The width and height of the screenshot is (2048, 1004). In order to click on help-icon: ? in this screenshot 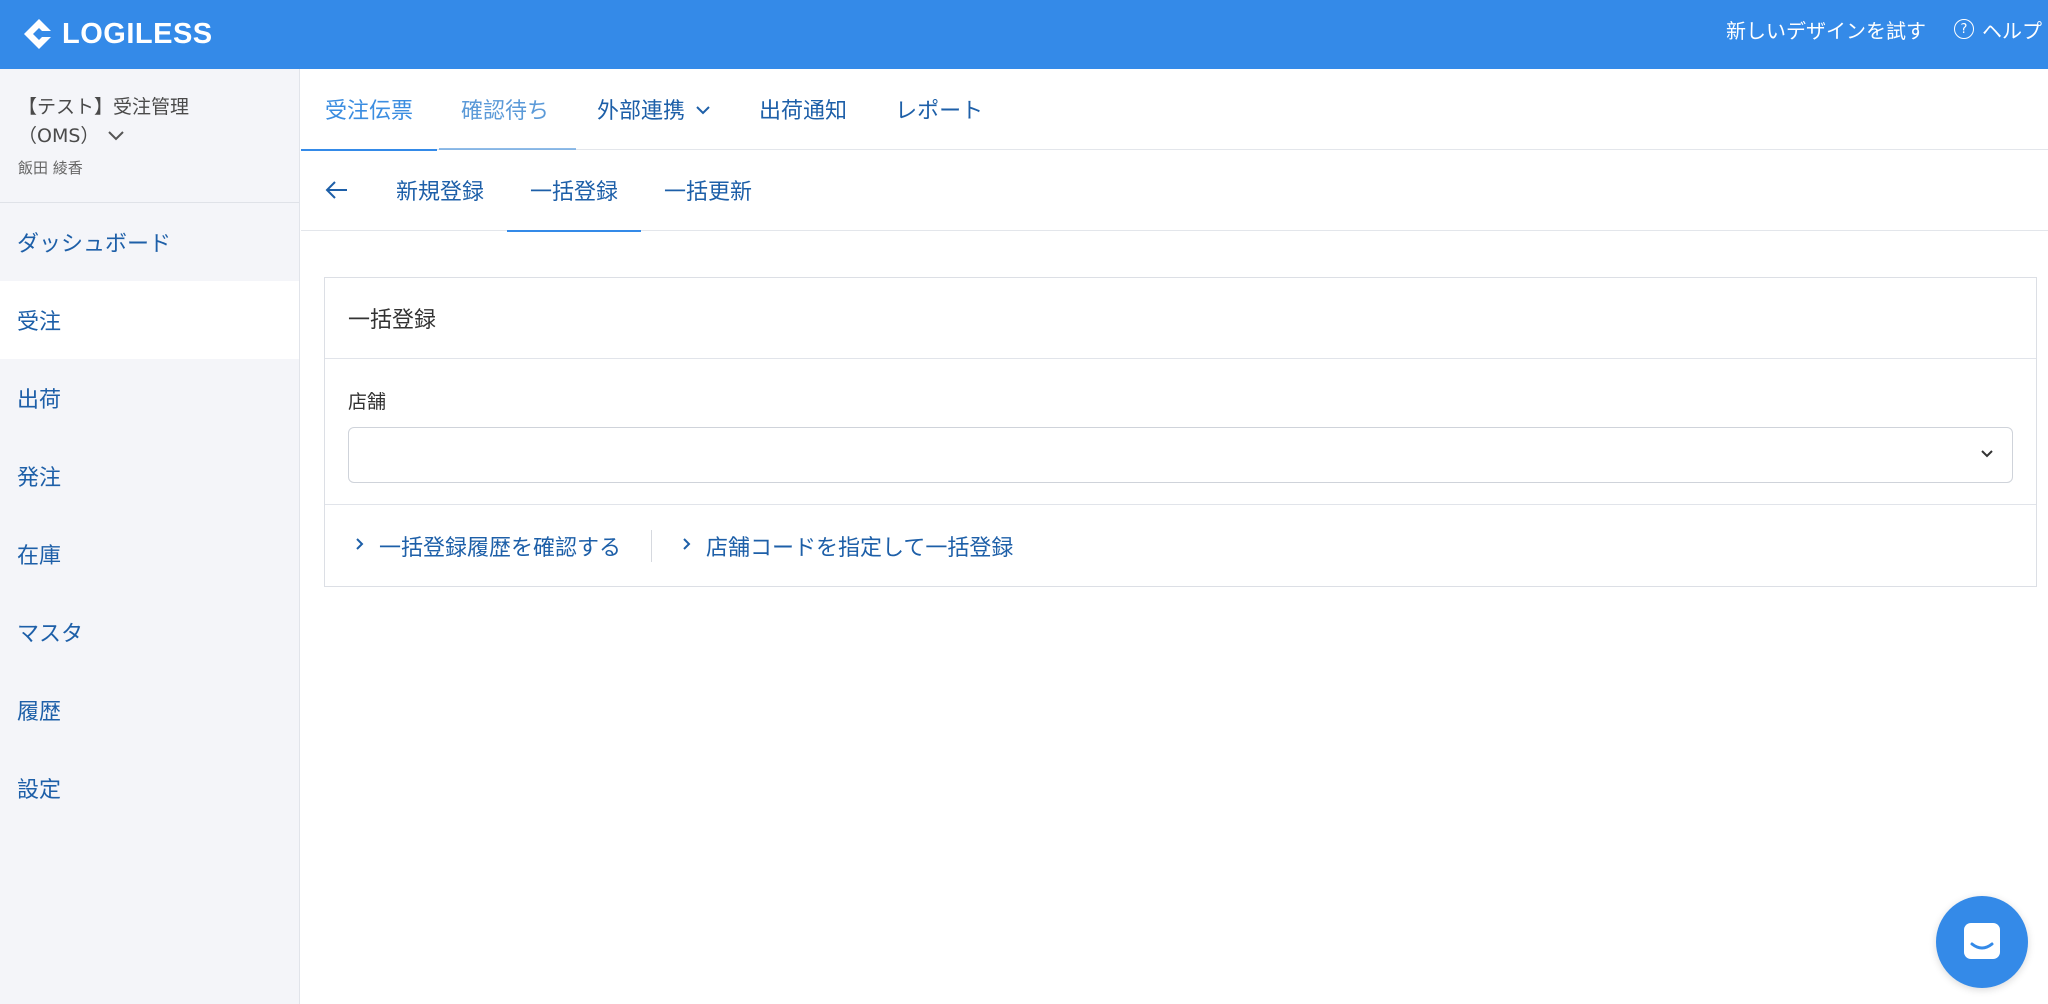, I will do `click(1964, 29)`.